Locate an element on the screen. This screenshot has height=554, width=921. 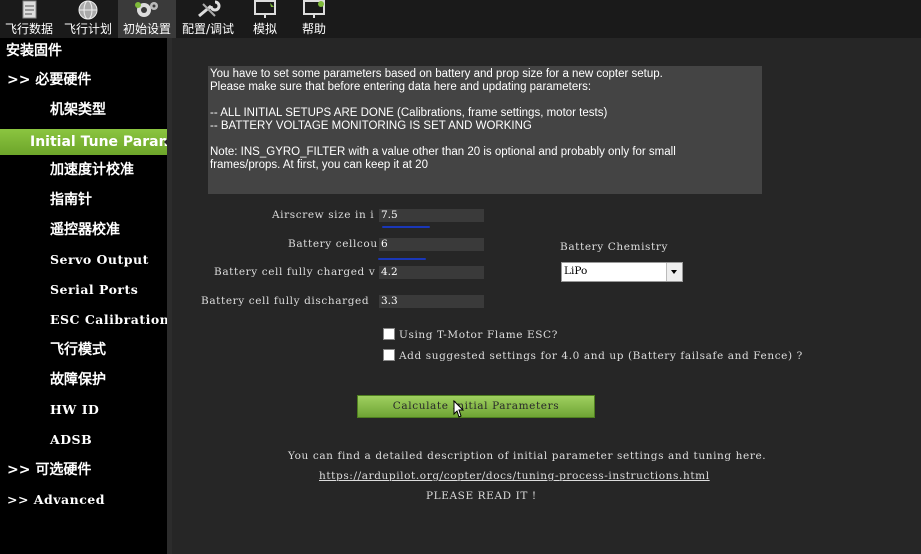
menu-initial-setup: 初始设置 is located at coordinates (147, 19).